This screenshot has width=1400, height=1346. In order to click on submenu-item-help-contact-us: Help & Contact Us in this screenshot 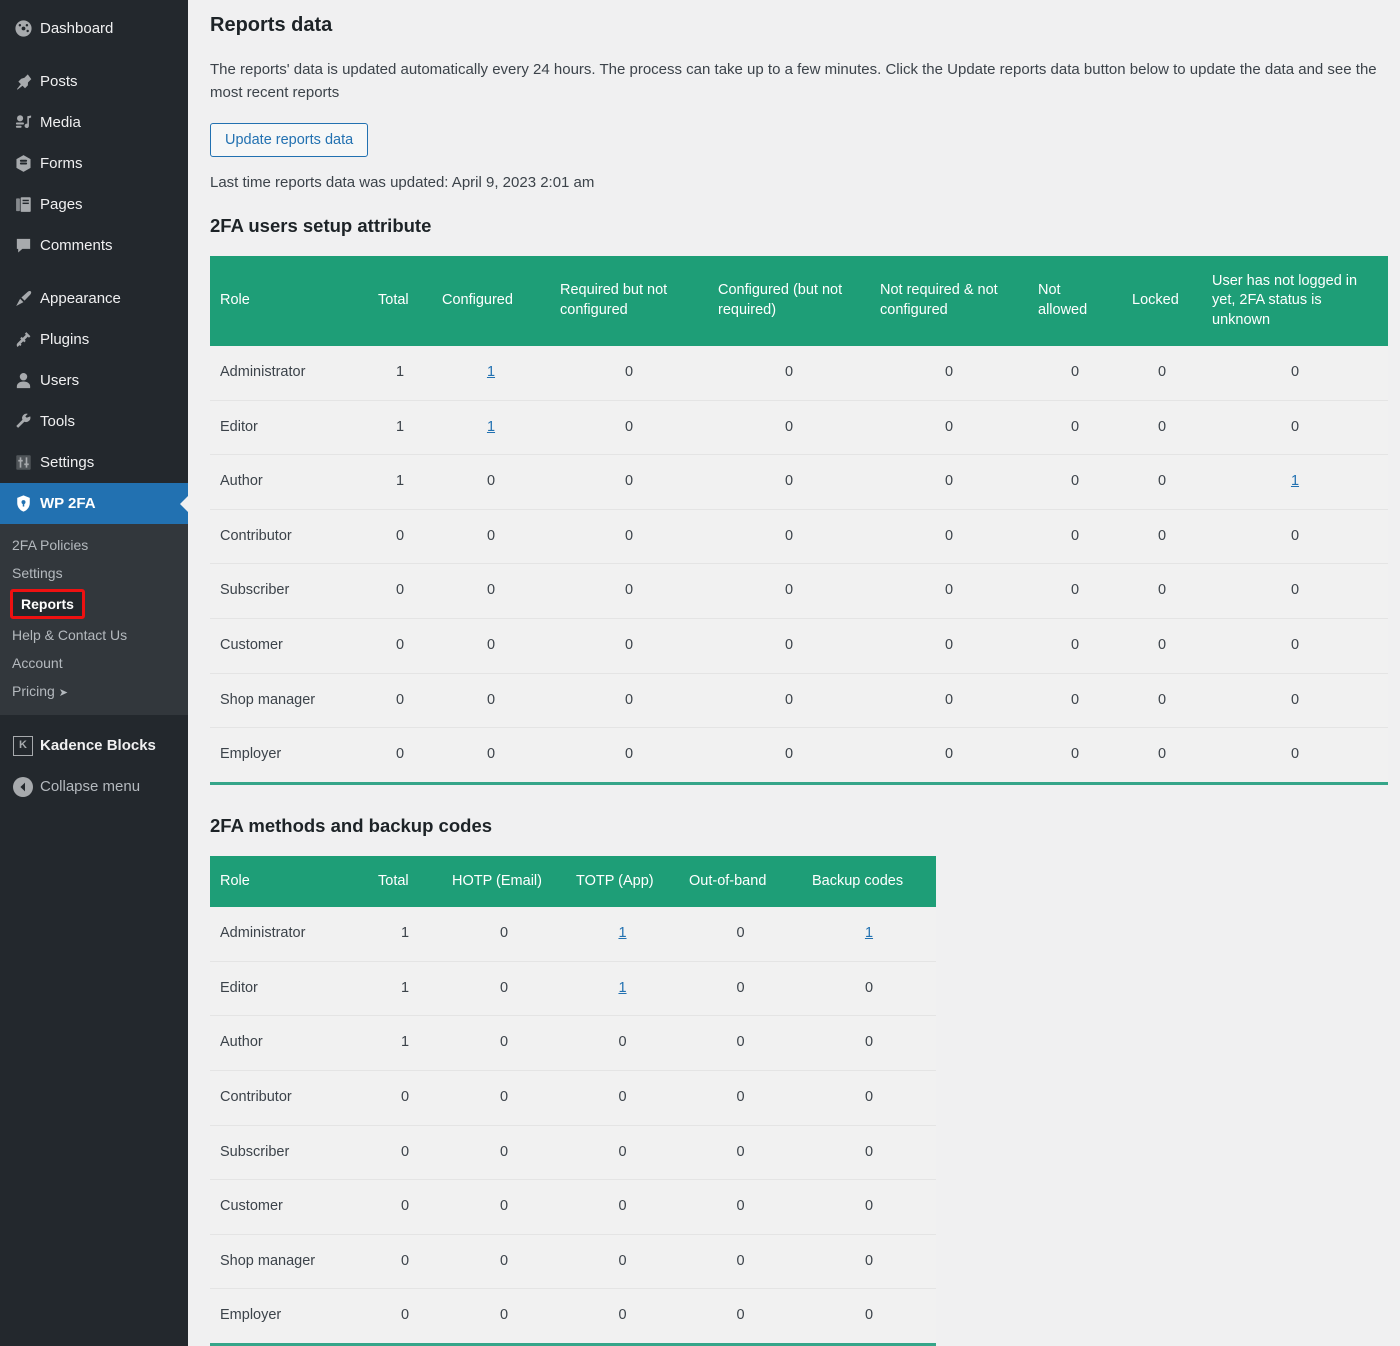, I will do `click(94, 635)`.